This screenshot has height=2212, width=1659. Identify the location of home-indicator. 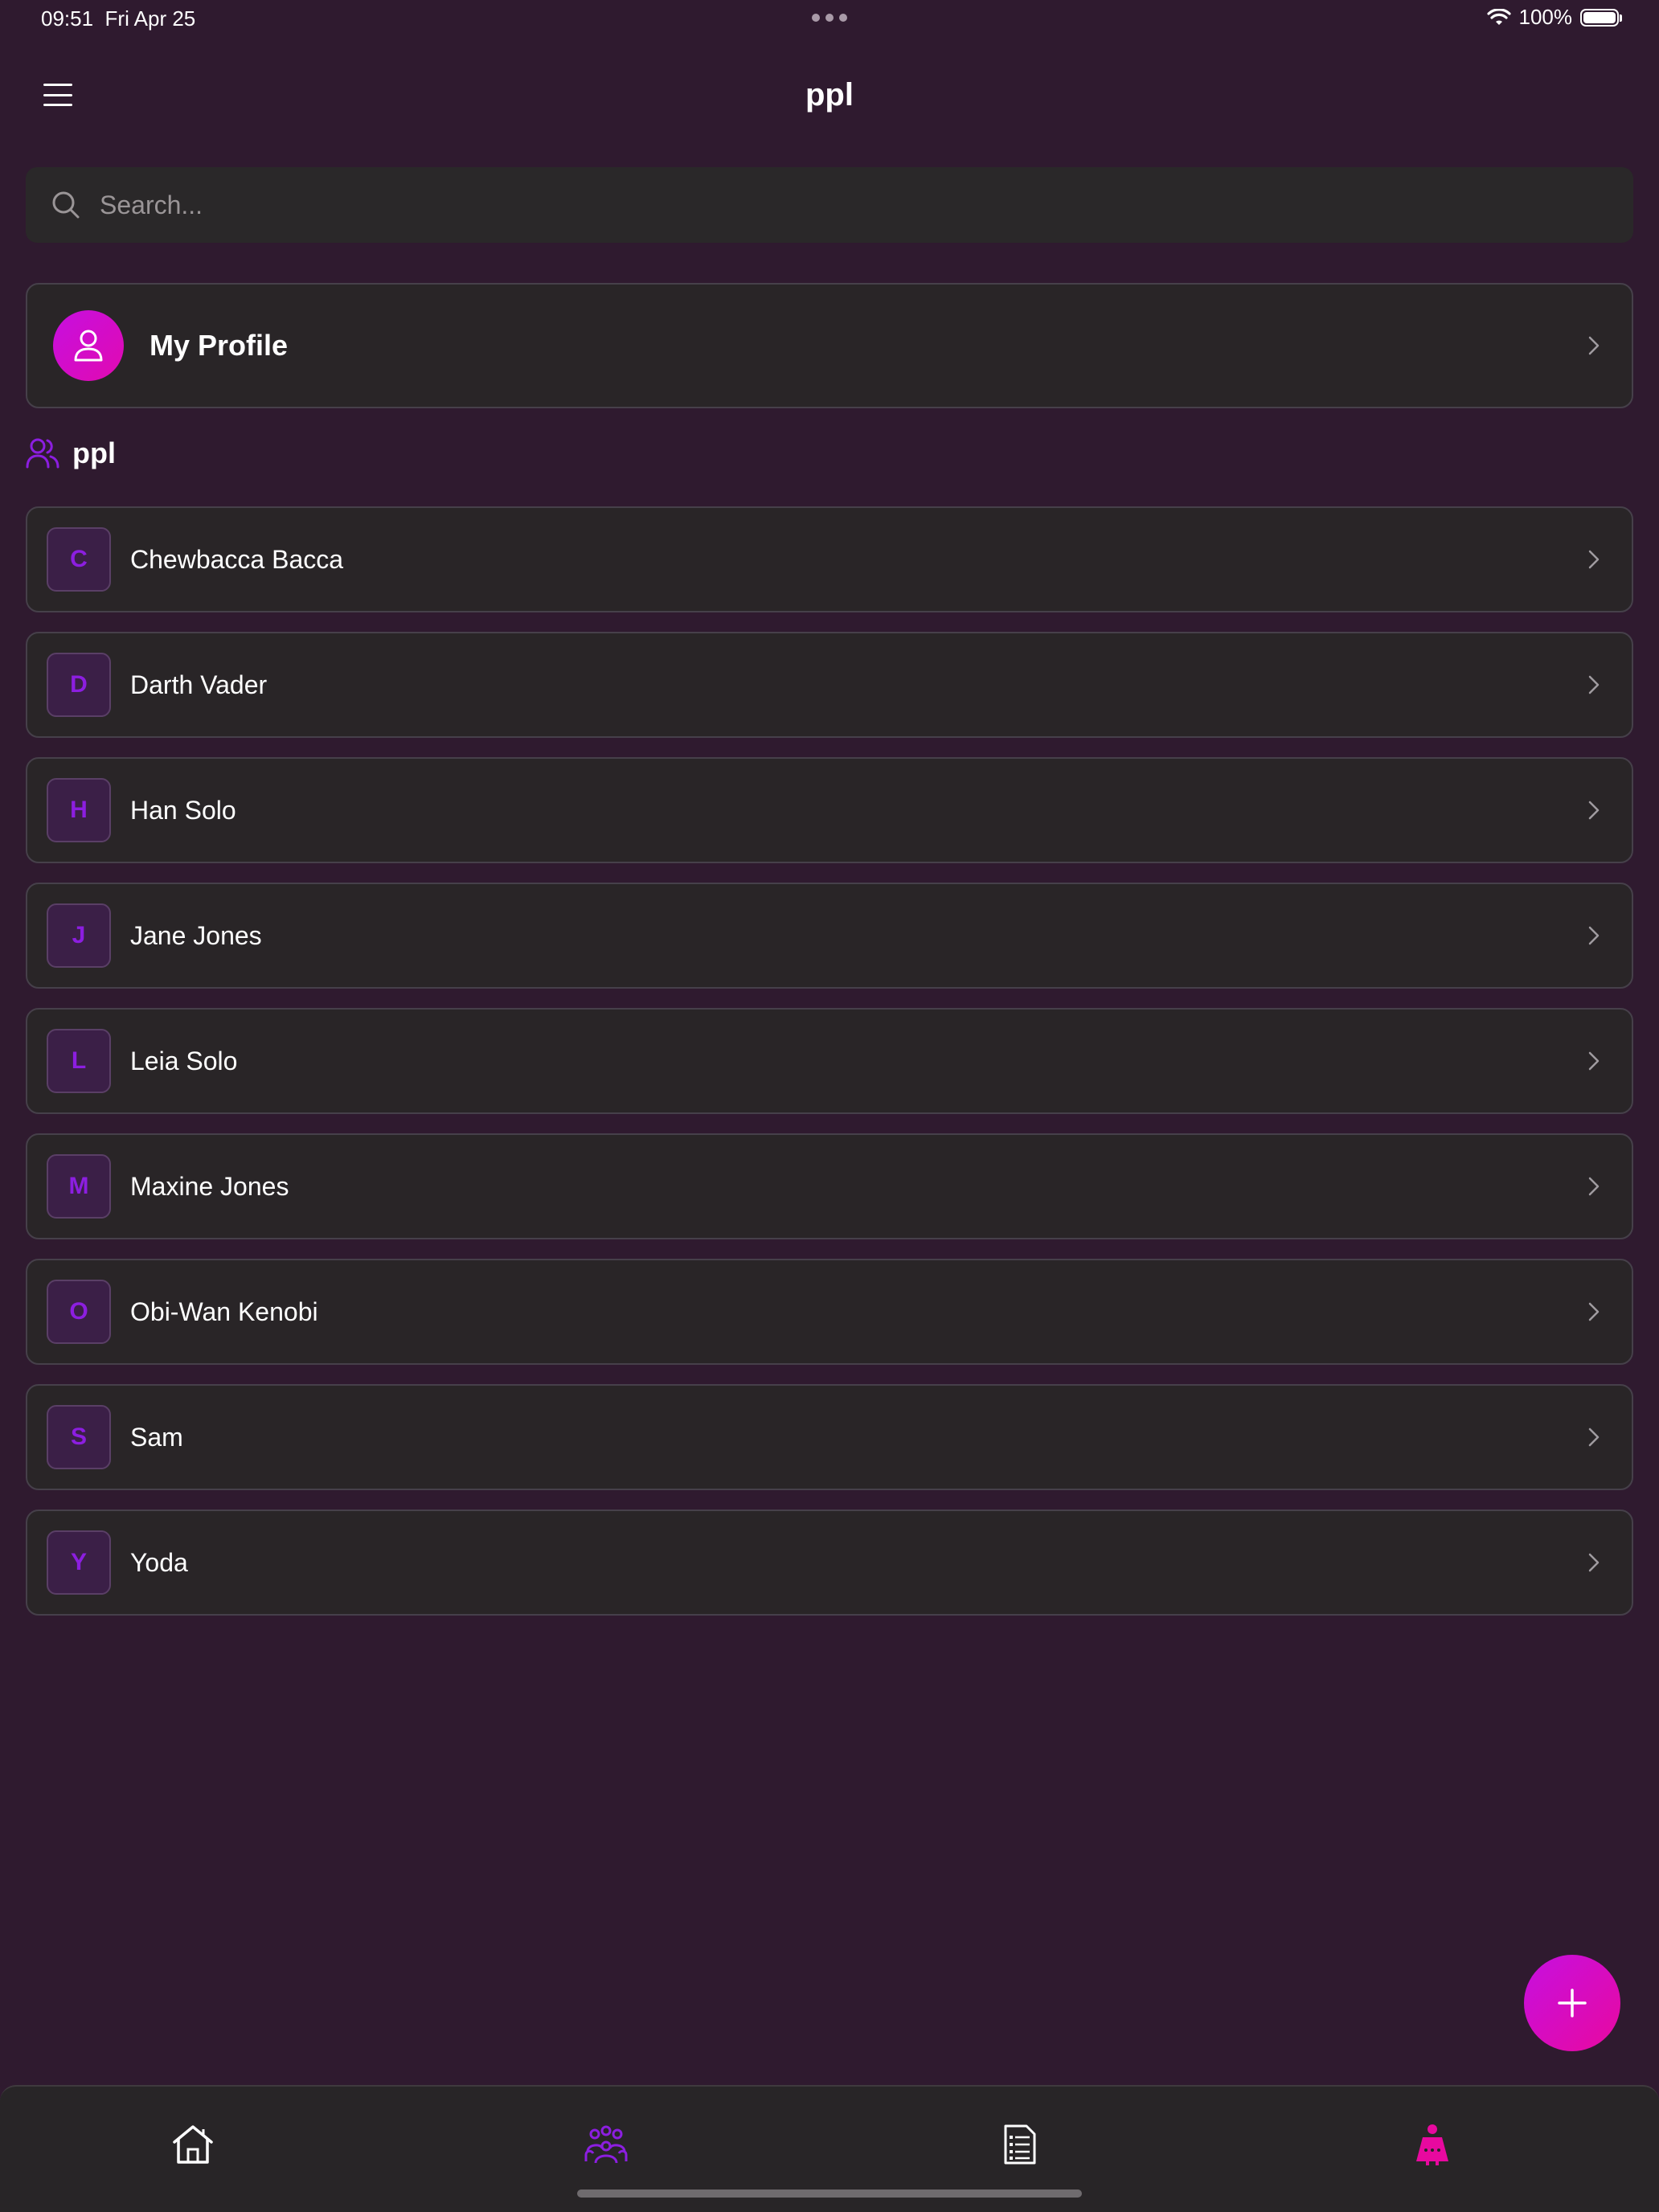
(829, 2193).